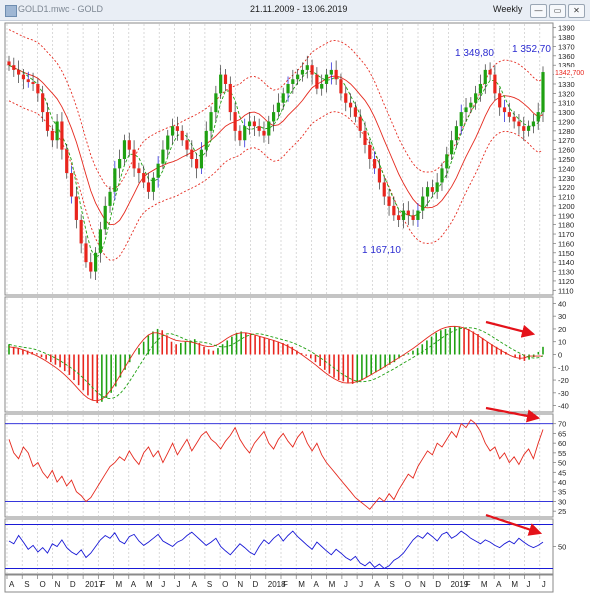 The image size is (590, 594). What do you see at coordinates (557, 11) in the screenshot?
I see `restore-icon: ▭` at bounding box center [557, 11].